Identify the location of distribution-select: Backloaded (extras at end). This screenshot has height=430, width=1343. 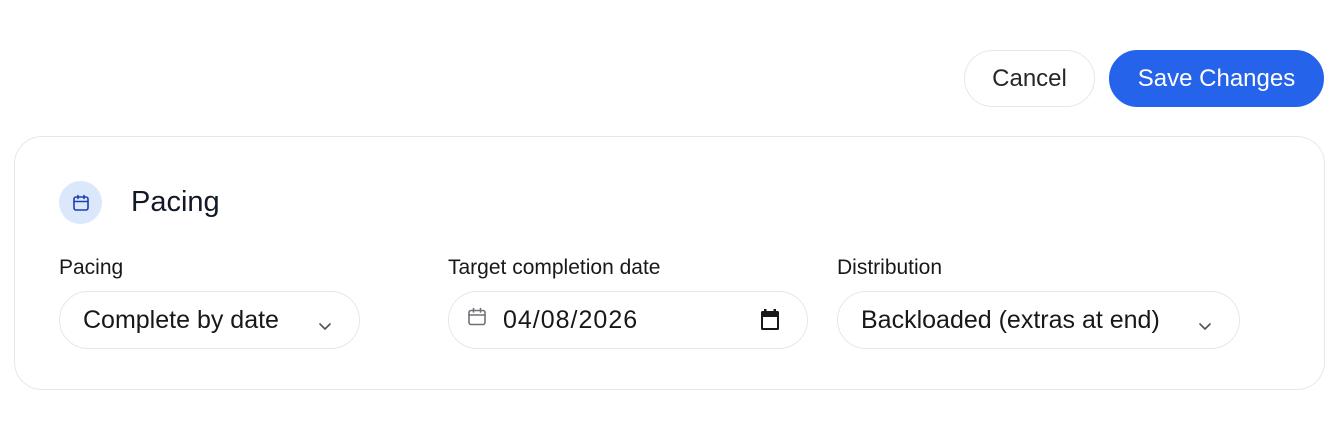
(1038, 320).